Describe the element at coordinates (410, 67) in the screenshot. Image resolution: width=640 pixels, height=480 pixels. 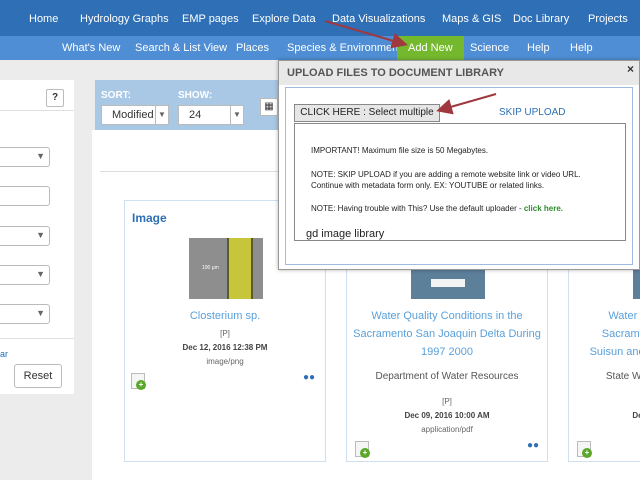
I see `annotation-arrows` at that location.